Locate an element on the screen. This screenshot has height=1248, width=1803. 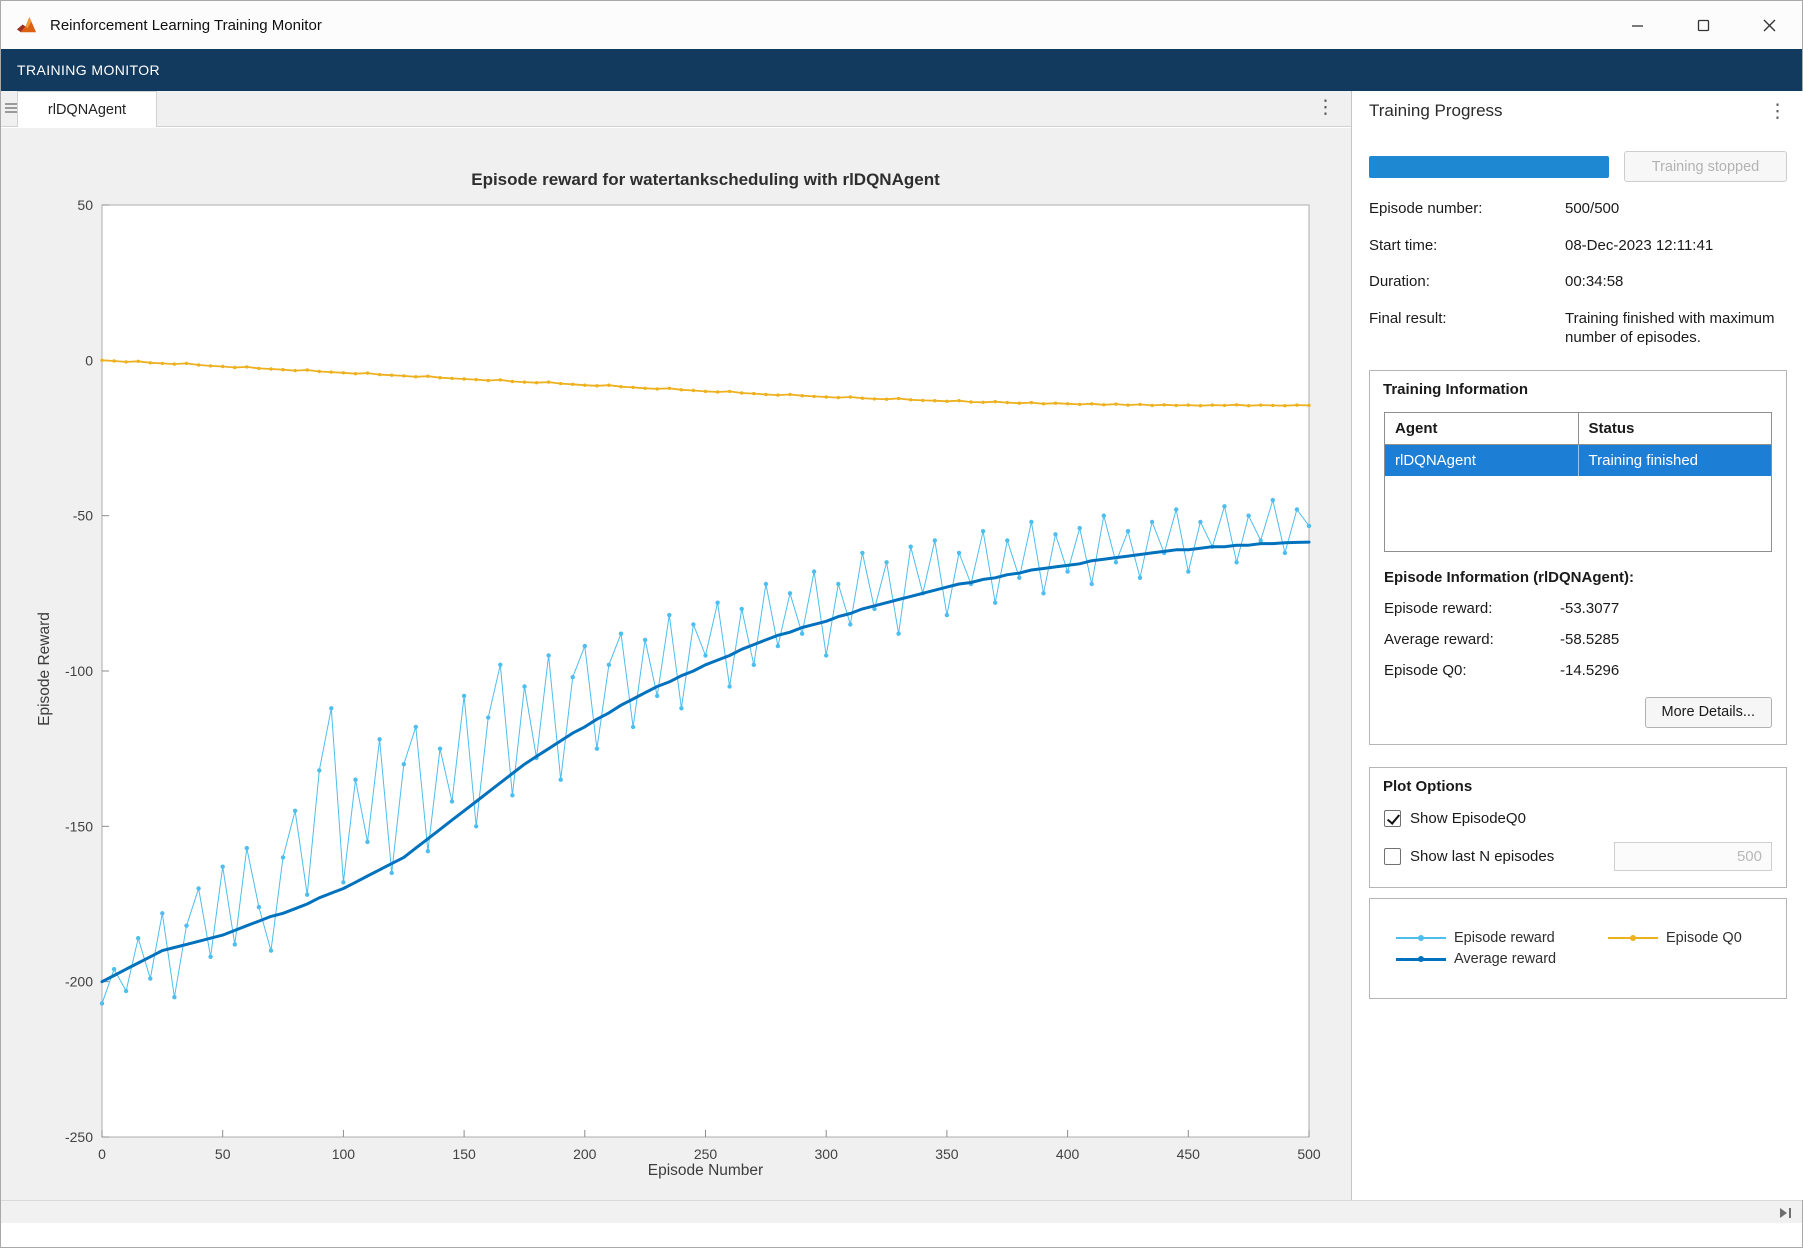
horizontal-scrollbar is located at coordinates (901, 1211).